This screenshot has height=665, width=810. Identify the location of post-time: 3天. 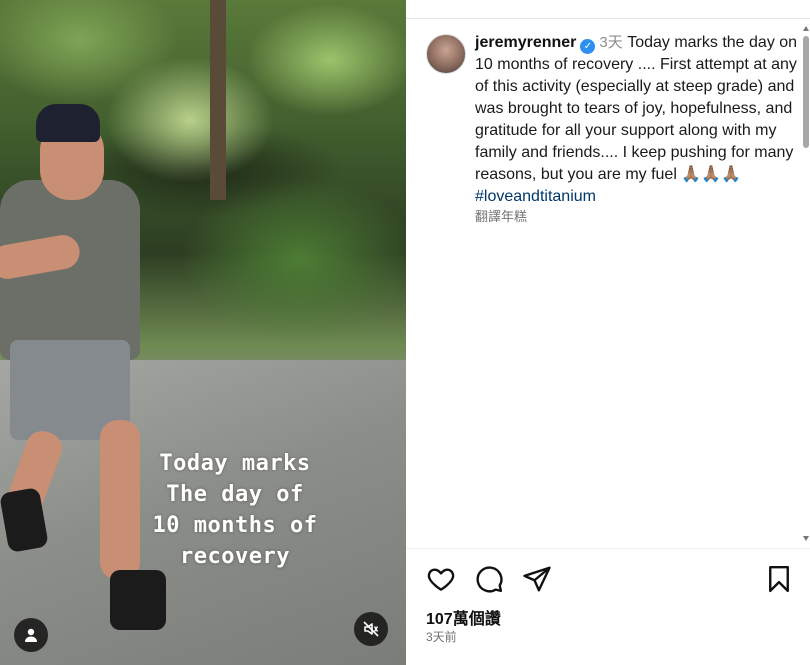
(610, 42).